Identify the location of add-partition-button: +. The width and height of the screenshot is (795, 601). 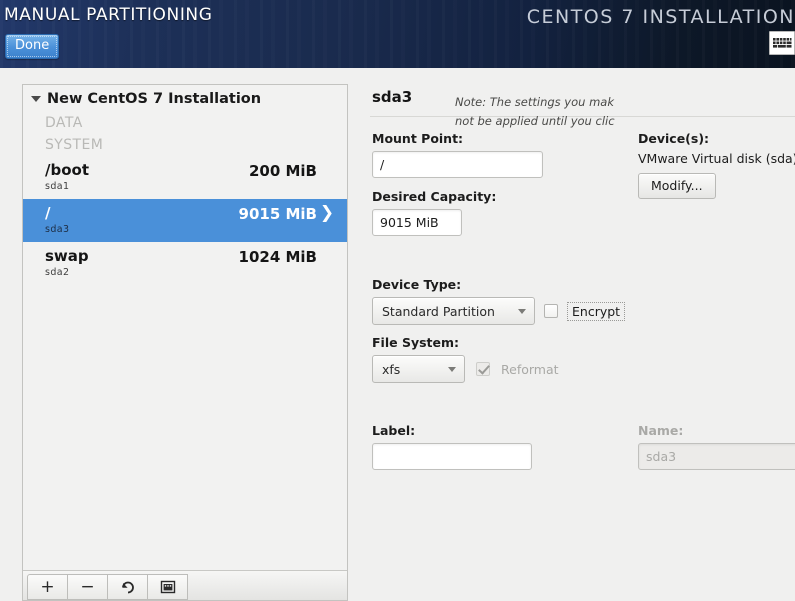
(47, 587).